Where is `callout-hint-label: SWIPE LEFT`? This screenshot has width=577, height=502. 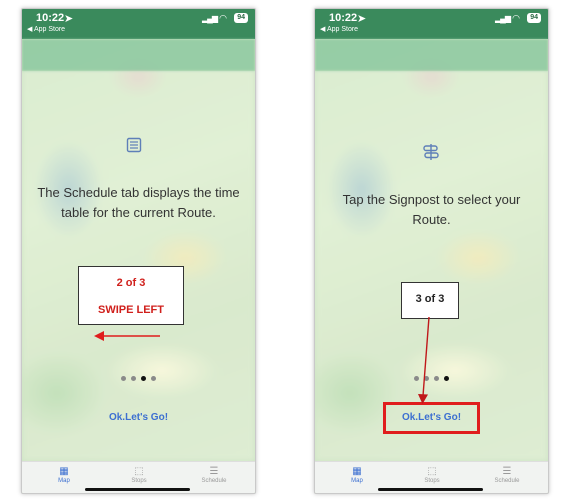
callout-hint-label: SWIPE LEFT is located at coordinates (131, 310).